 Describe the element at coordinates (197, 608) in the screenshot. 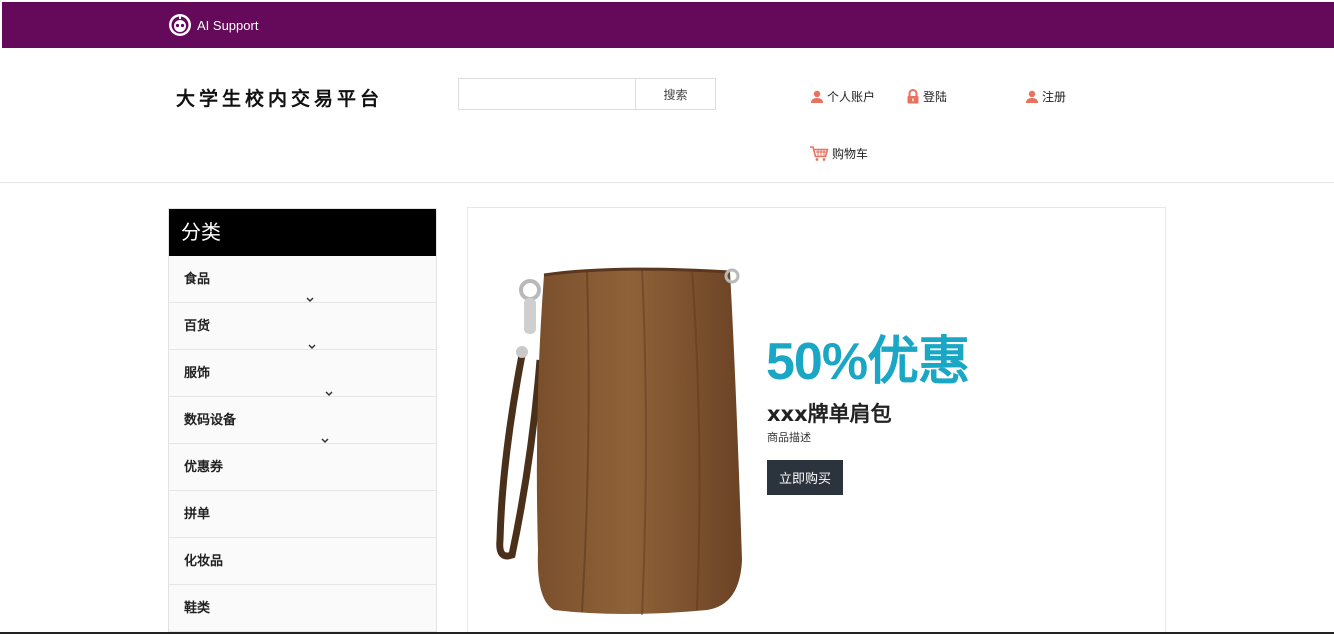

I see `category-item-label: 鞋类` at that location.